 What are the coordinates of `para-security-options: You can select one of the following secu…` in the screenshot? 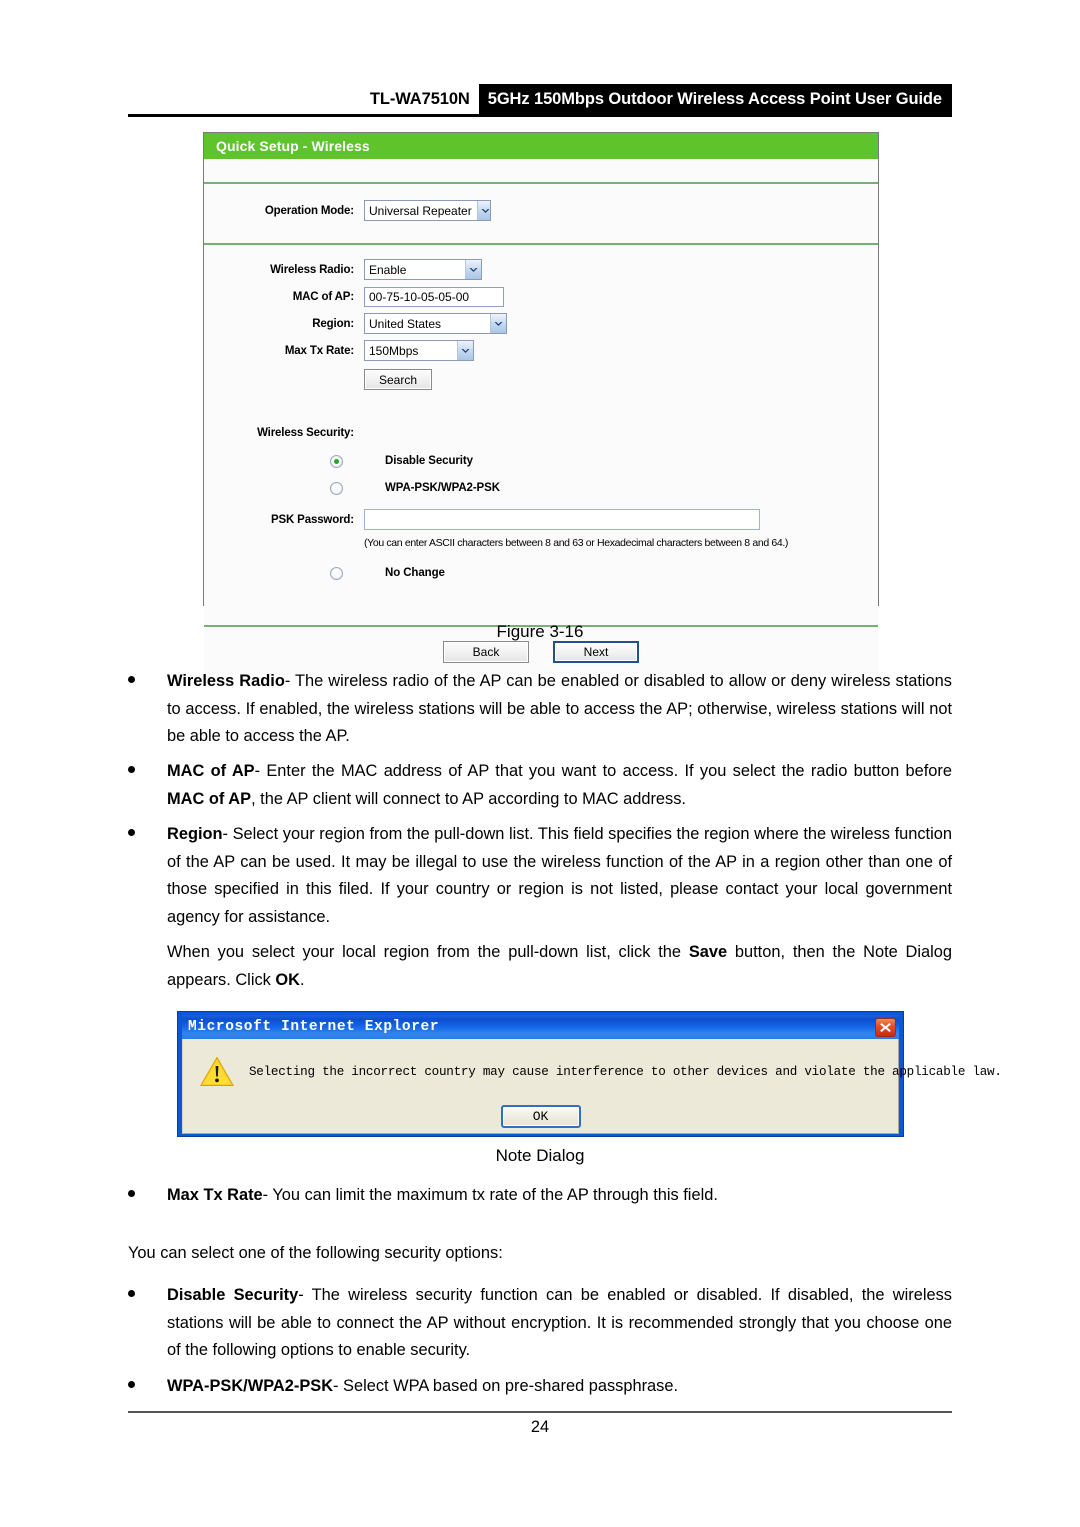 It's located at (315, 1253).